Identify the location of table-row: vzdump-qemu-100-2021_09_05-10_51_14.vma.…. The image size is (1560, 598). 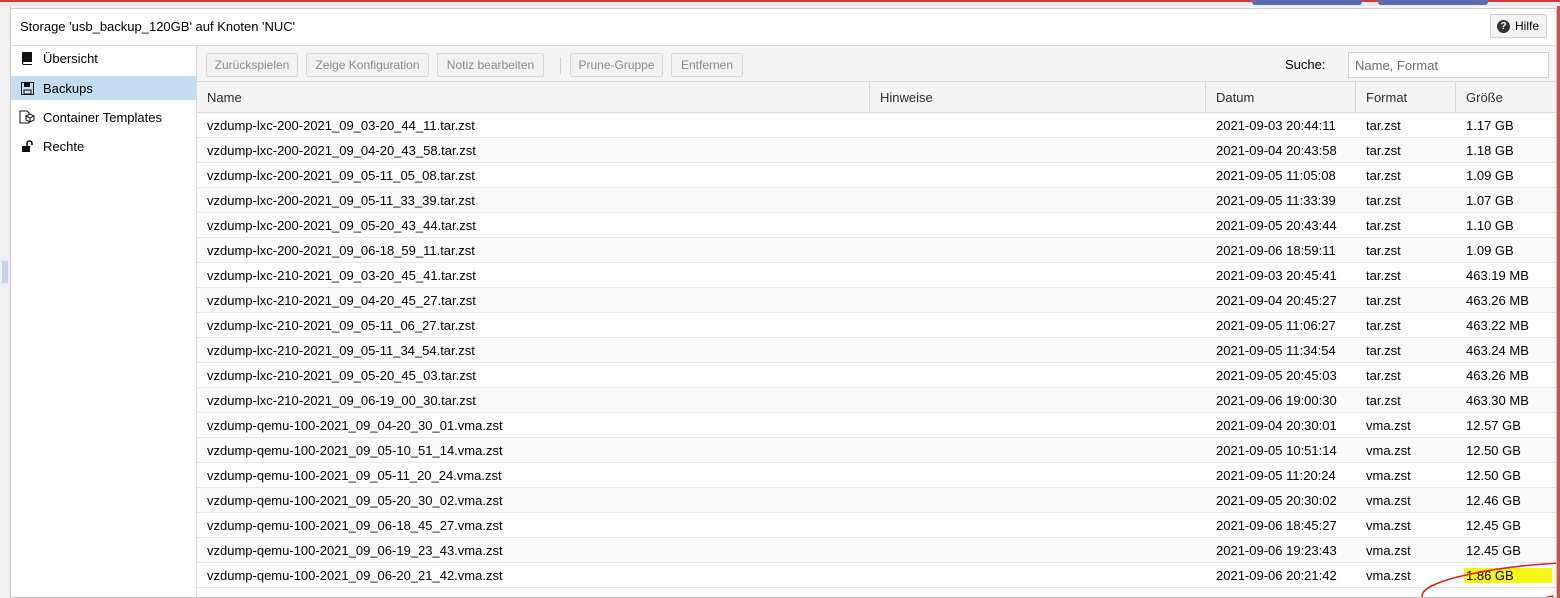
(876, 450).